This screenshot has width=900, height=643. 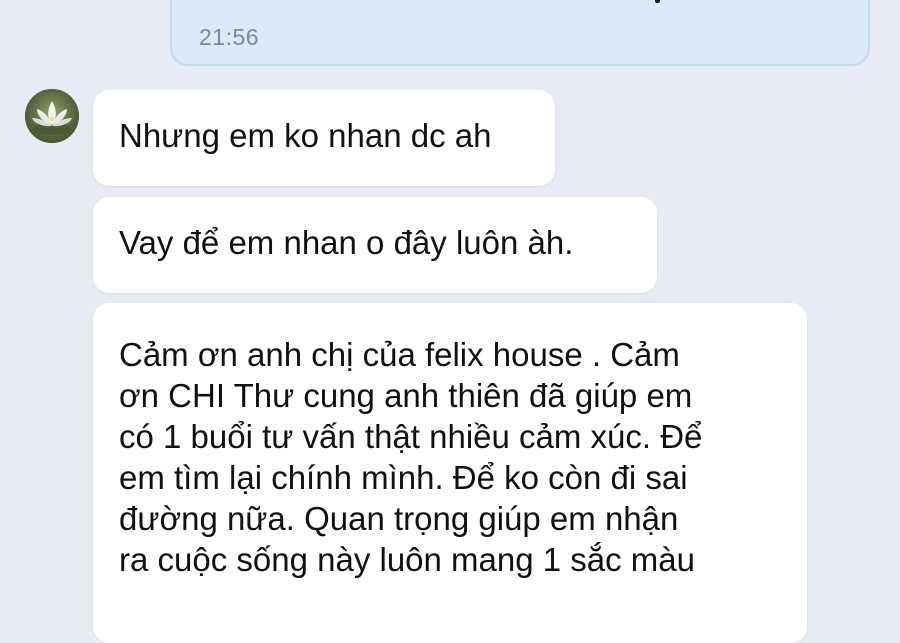 What do you see at coordinates (520, 33) in the screenshot?
I see `outgoing-message-bubble: 21:56` at bounding box center [520, 33].